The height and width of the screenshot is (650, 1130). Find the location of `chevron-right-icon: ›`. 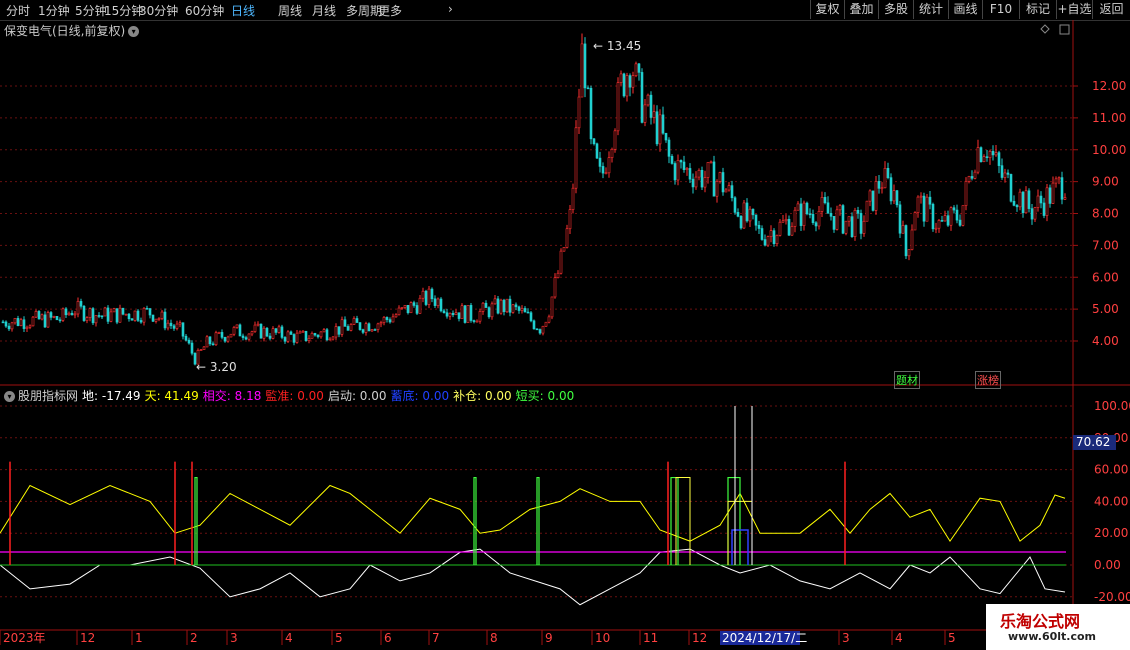

chevron-right-icon: › is located at coordinates (450, 9).